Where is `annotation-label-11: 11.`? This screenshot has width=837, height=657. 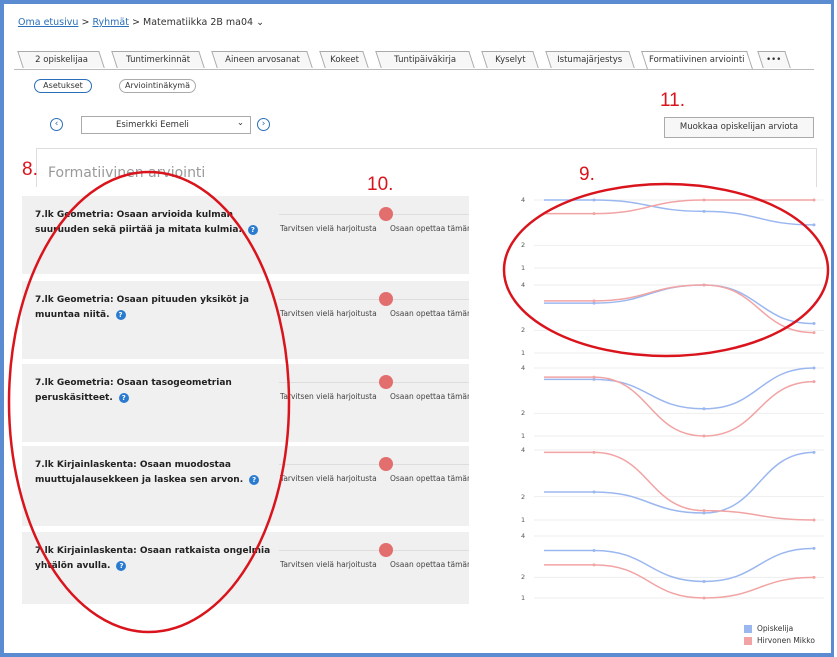 annotation-label-11: 11. is located at coordinates (673, 100).